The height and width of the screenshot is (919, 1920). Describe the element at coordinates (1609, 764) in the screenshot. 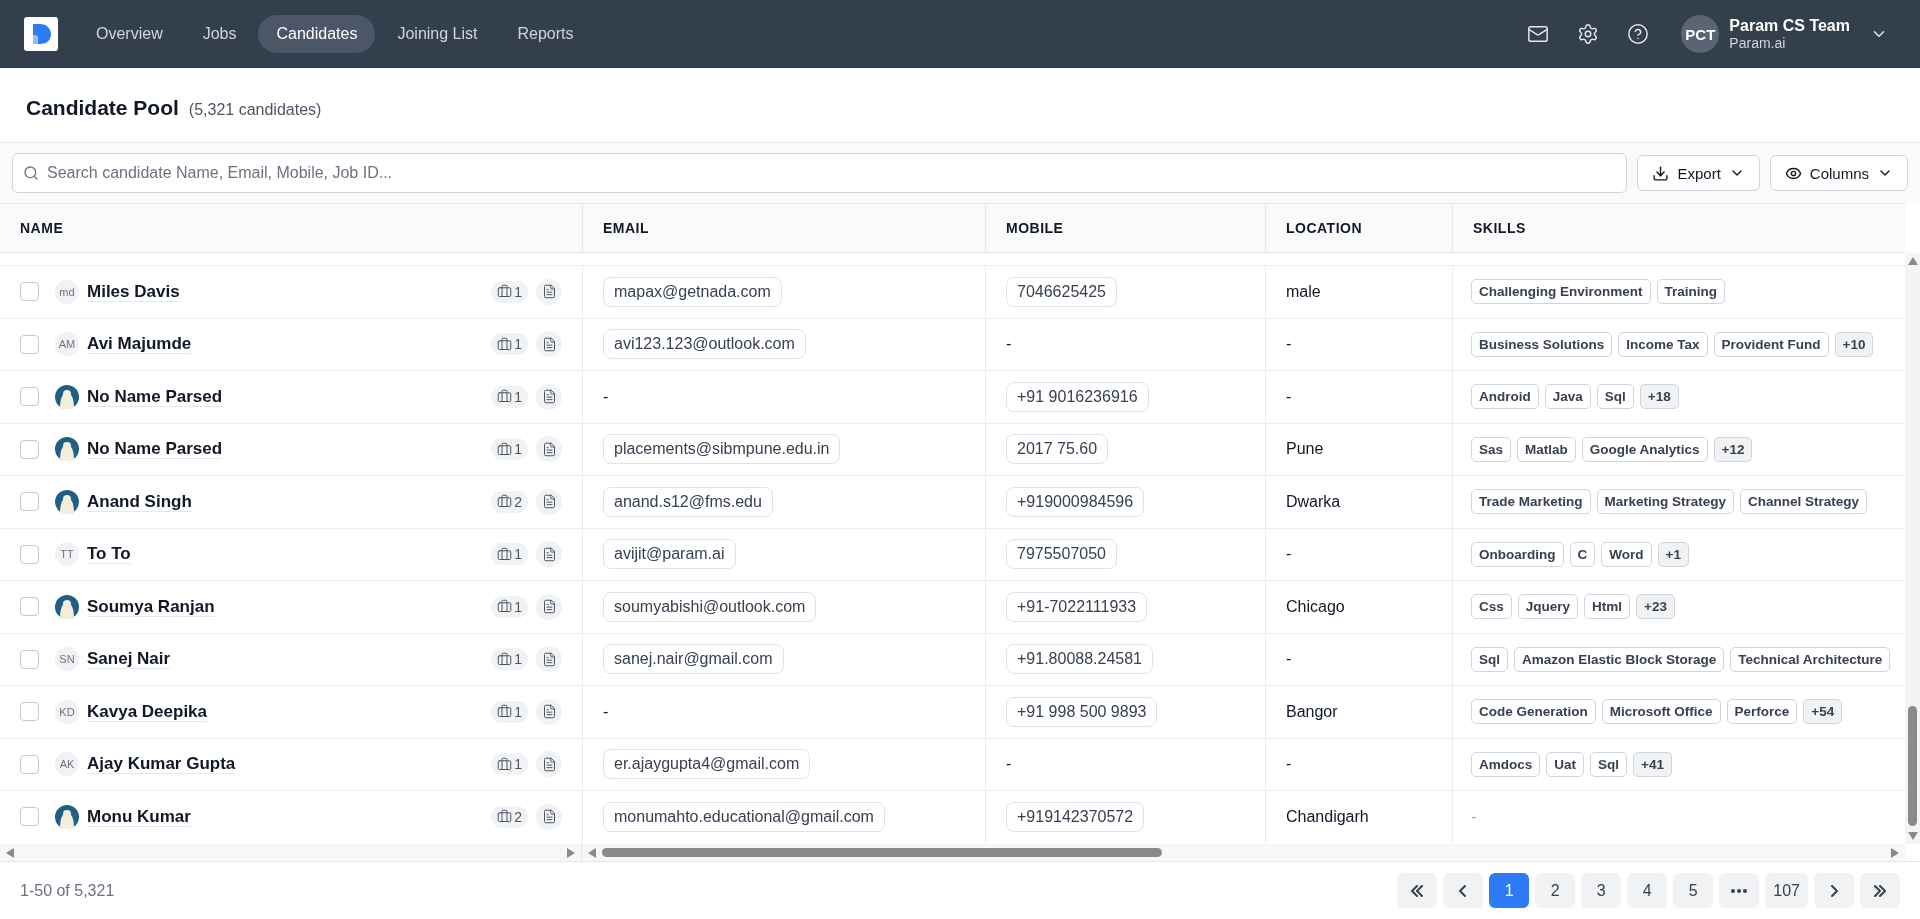

I see `skill-tag: Sql` at that location.